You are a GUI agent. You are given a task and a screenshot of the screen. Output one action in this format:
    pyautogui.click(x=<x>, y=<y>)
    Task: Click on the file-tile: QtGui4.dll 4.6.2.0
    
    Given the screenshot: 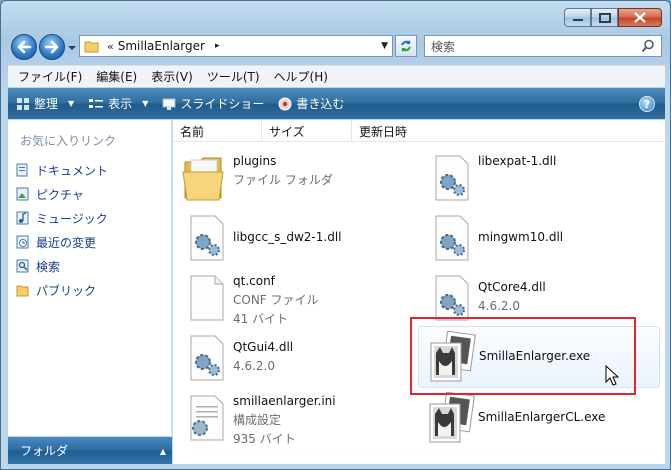 What is the action you would take?
    pyautogui.click(x=293, y=358)
    